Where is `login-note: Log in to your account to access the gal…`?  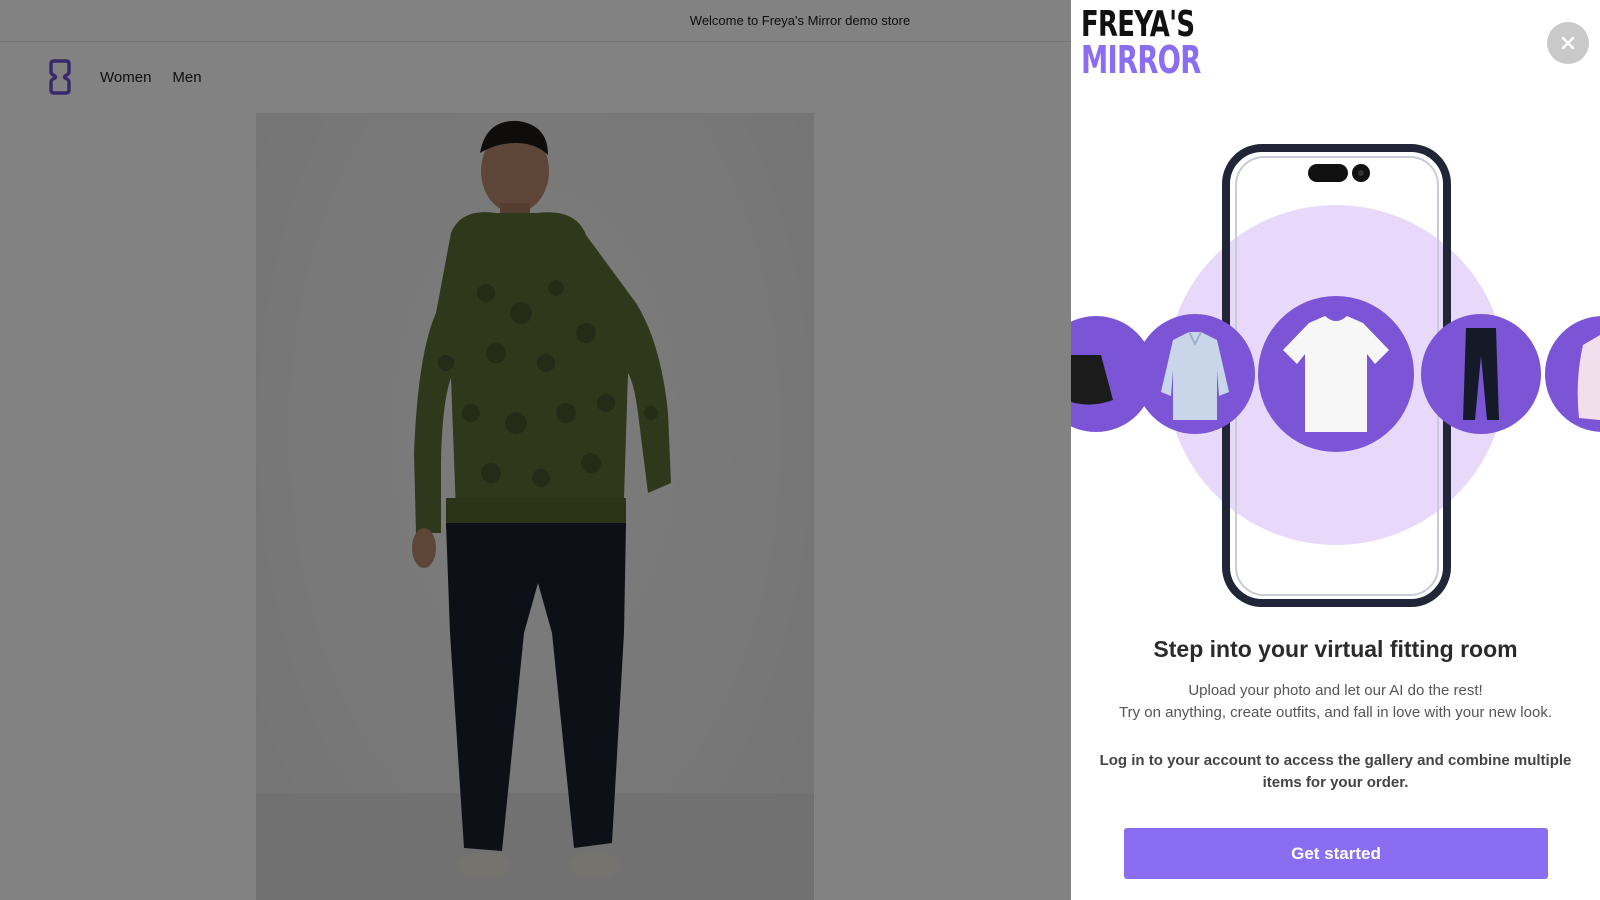 login-note: Log in to your account to access the gal… is located at coordinates (1335, 771).